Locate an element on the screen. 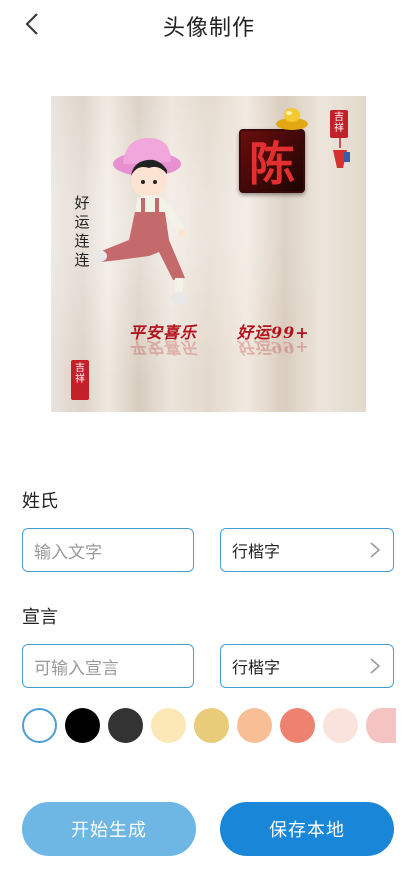  vertical-blessing-text: 好 运 连 连 is located at coordinates (82, 231).